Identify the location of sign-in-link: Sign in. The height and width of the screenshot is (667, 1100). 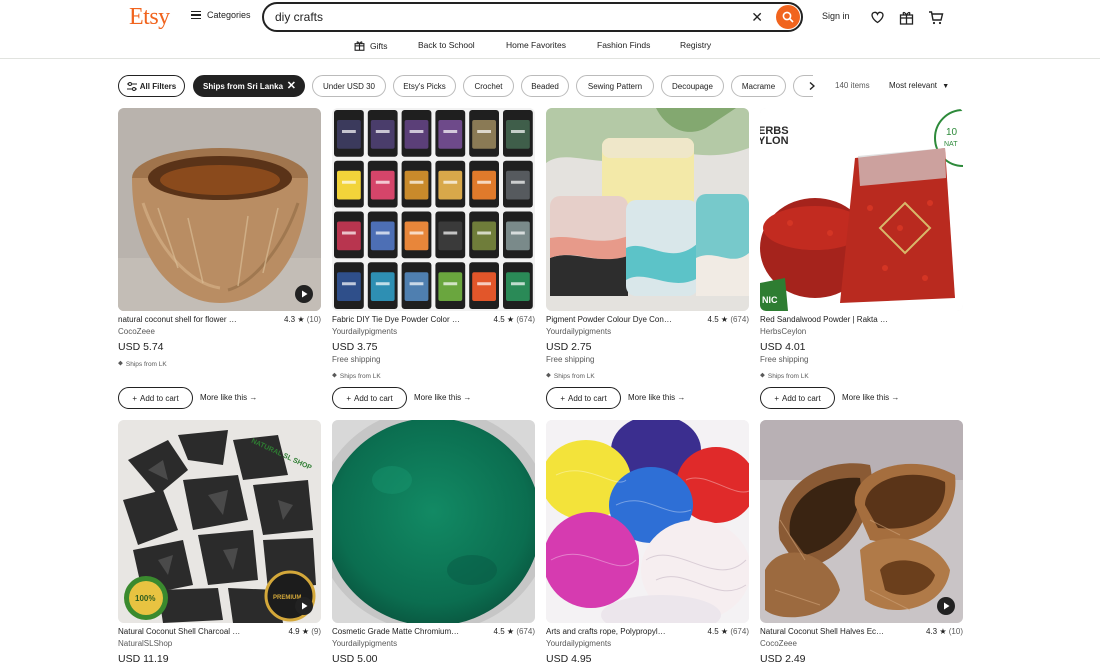
(836, 16).